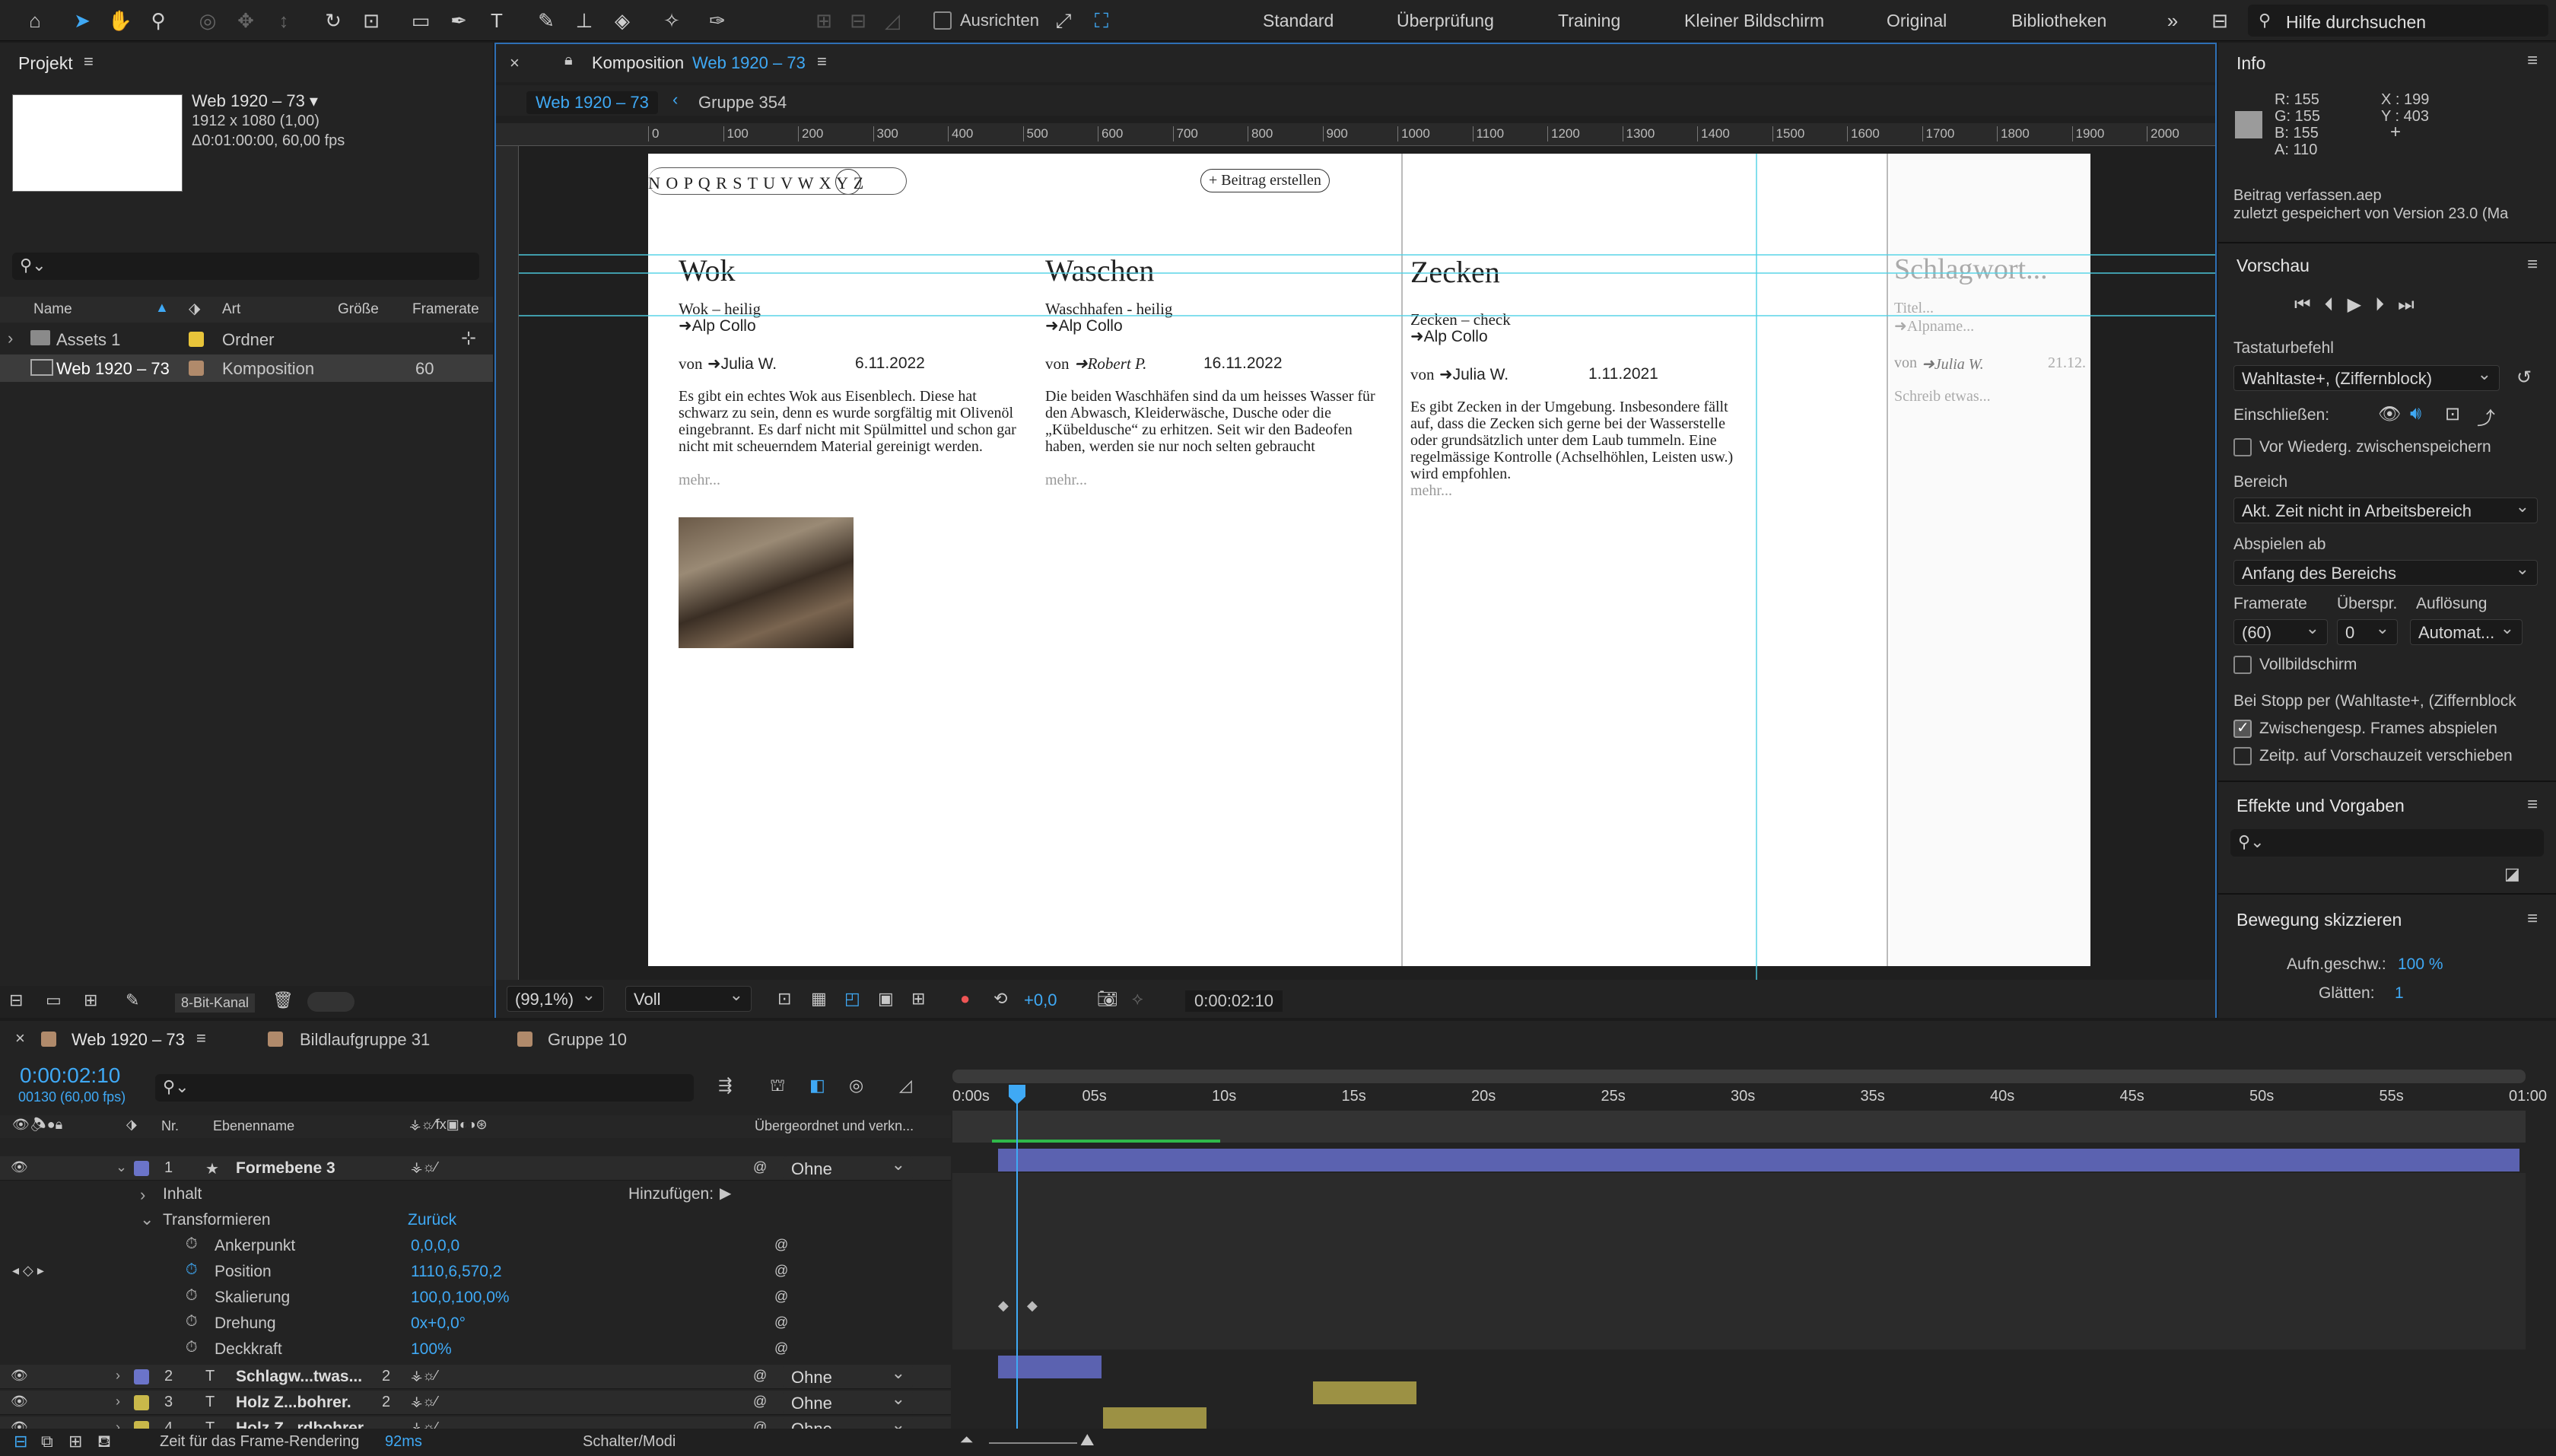 This screenshot has height=1456, width=2556. Describe the element at coordinates (2242, 756) in the screenshot. I see `shift-time-checkbox` at that location.